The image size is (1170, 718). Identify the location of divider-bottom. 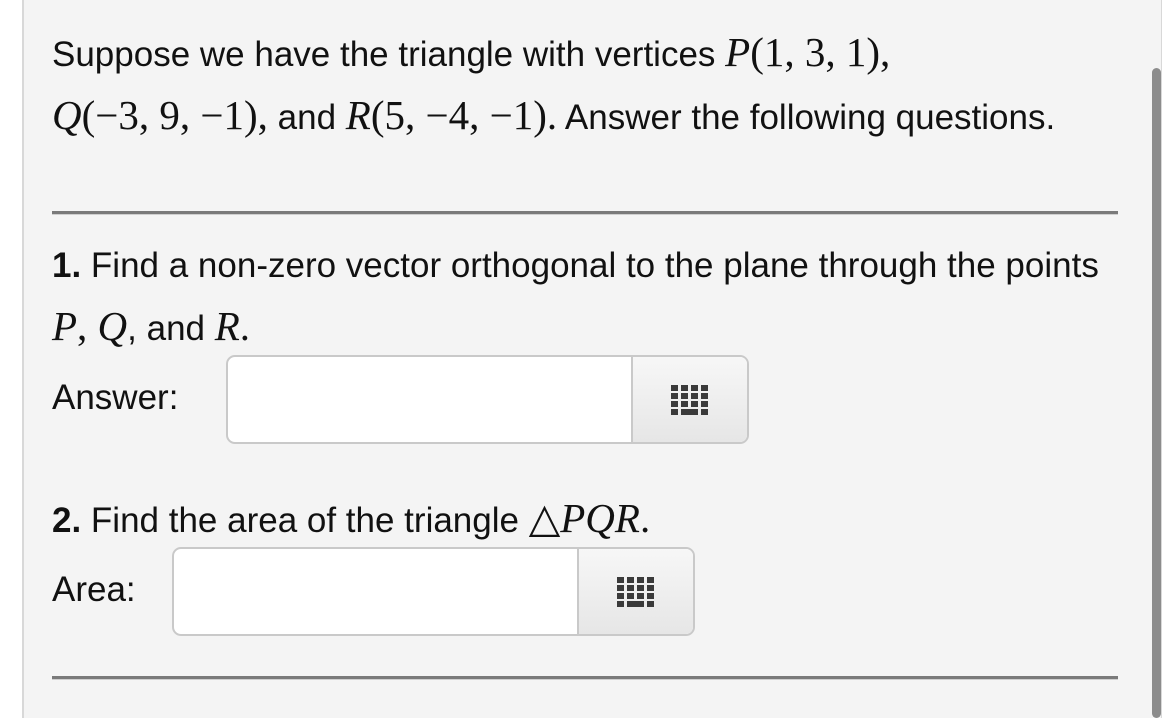
(585, 678).